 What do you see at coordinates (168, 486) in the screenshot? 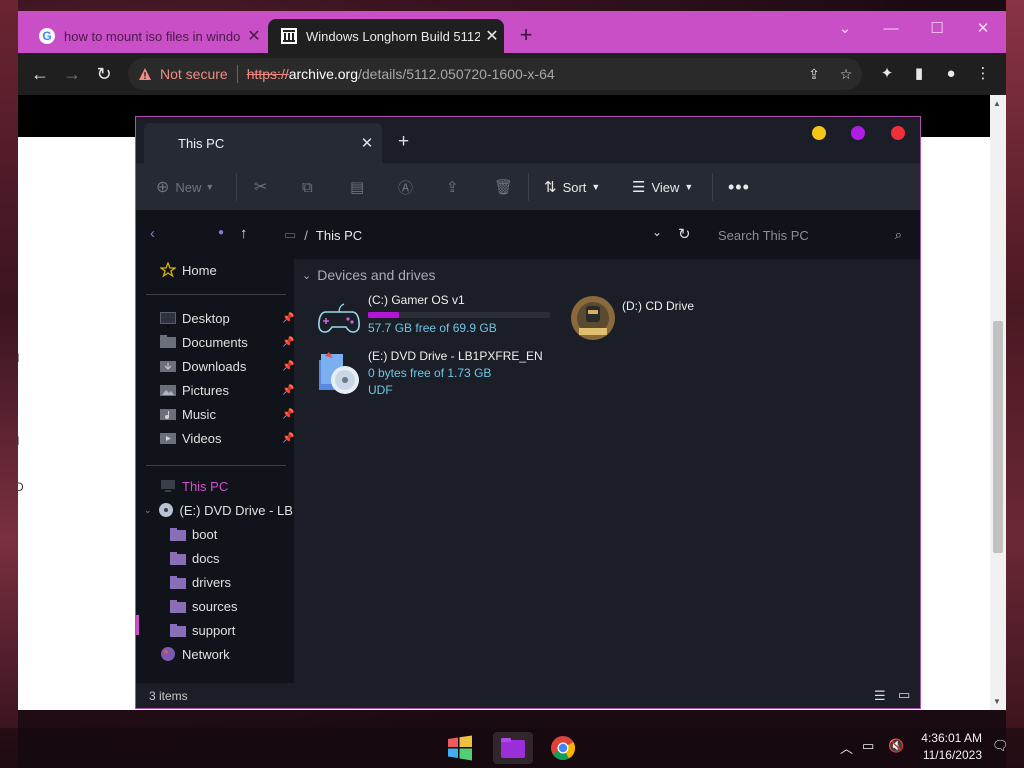
I see `computer-icon` at bounding box center [168, 486].